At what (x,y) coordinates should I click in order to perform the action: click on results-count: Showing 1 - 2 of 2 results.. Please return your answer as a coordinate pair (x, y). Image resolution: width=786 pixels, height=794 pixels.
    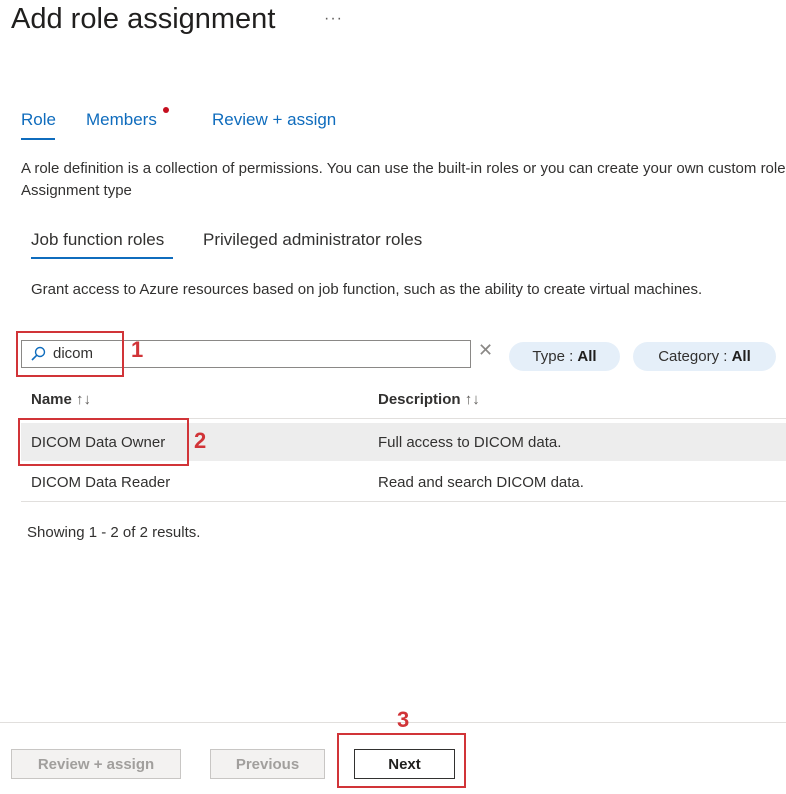
    Looking at the image, I should click on (114, 532).